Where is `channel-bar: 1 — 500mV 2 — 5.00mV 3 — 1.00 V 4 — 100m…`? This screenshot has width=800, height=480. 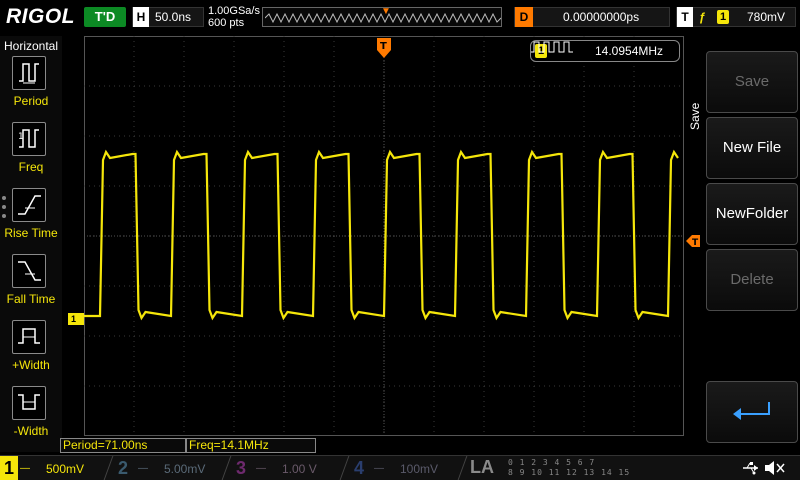 channel-bar: 1 — 500mV 2 — 5.00mV 3 — 1.00 V 4 — 100m… is located at coordinates (400, 467).